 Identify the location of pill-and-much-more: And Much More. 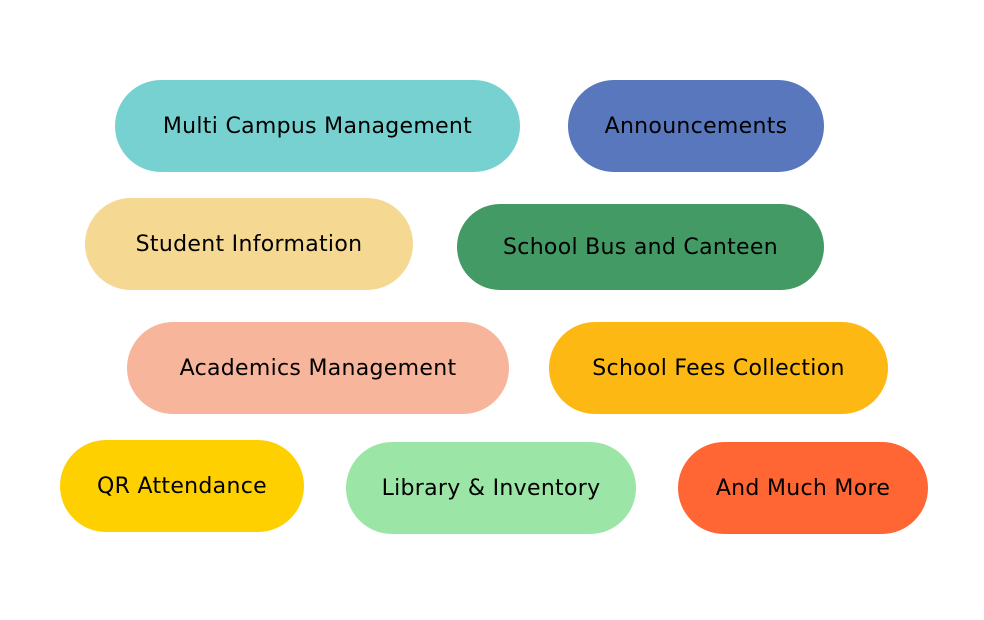
(803, 488).